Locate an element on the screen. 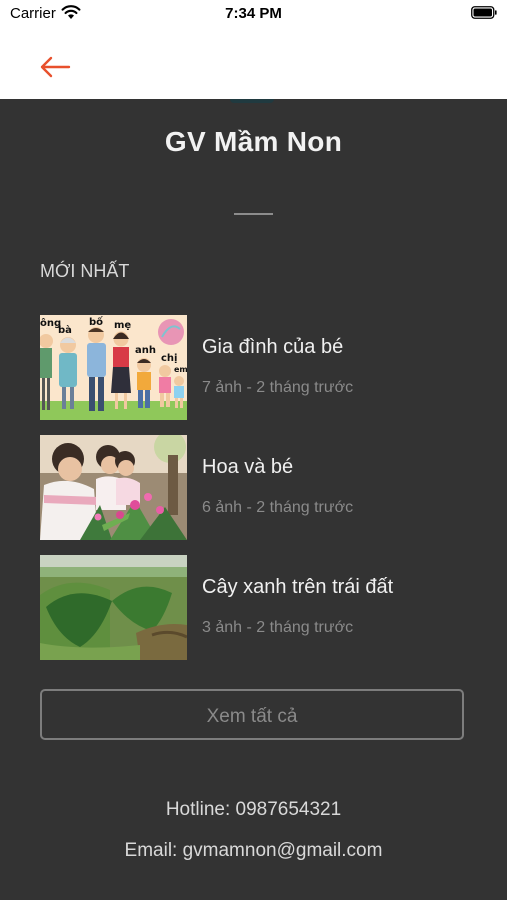 This screenshot has height=900, width=507. email-text: Email: gvmamnon@gmail.com is located at coordinates (253, 850).